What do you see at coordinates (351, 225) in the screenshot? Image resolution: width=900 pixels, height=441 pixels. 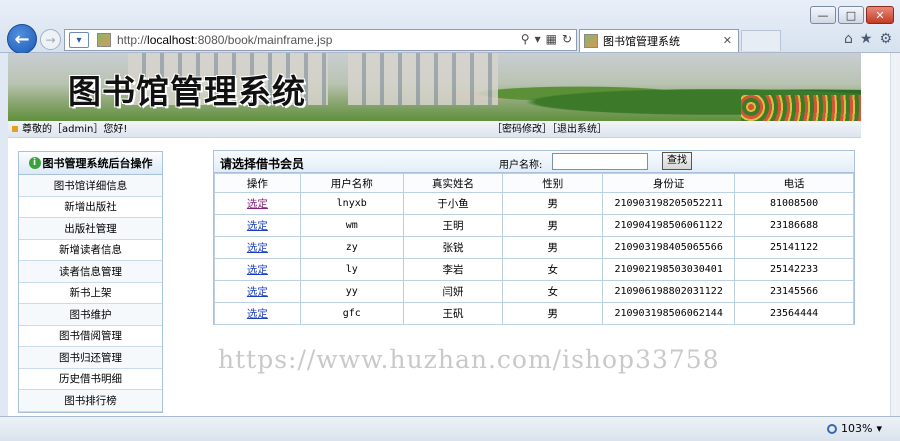 I see `username-cell: wm` at bounding box center [351, 225].